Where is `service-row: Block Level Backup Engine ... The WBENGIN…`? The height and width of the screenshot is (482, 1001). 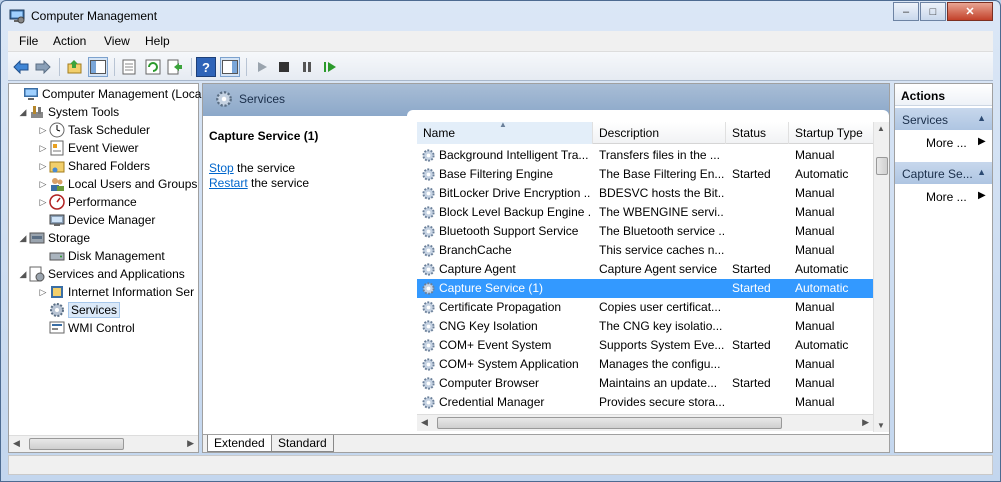
service-row: Block Level Backup Engine ... The WBENGIN… is located at coordinates (645, 212).